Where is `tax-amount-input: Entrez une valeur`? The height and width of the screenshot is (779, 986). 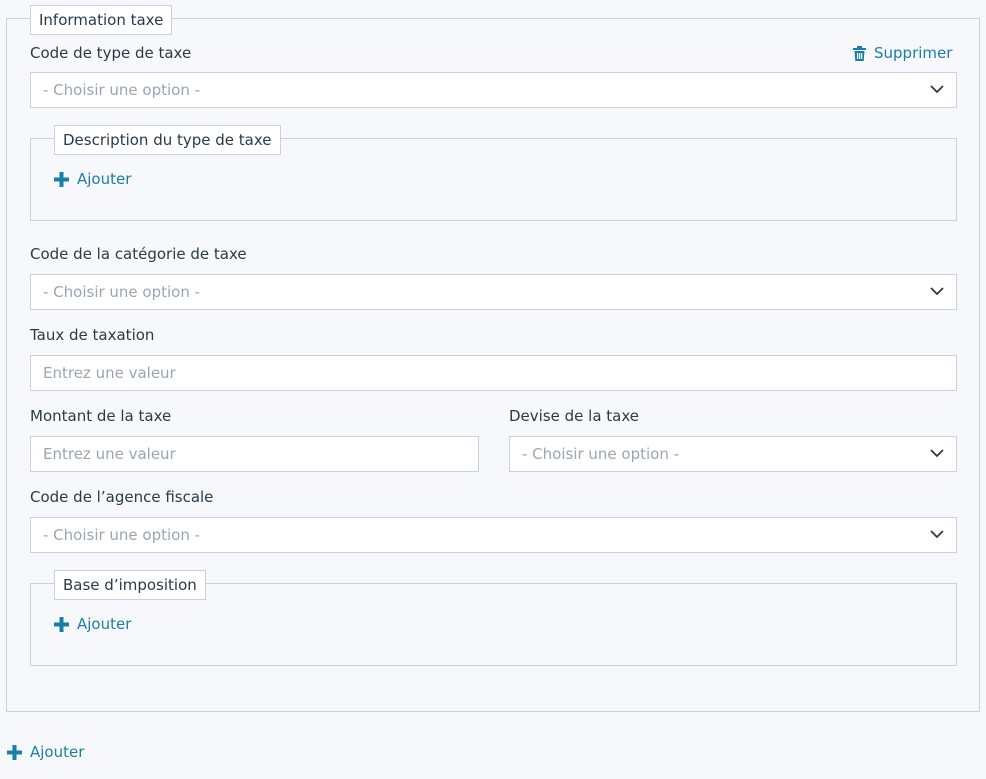
tax-amount-input: Entrez une valeur is located at coordinates (254, 454).